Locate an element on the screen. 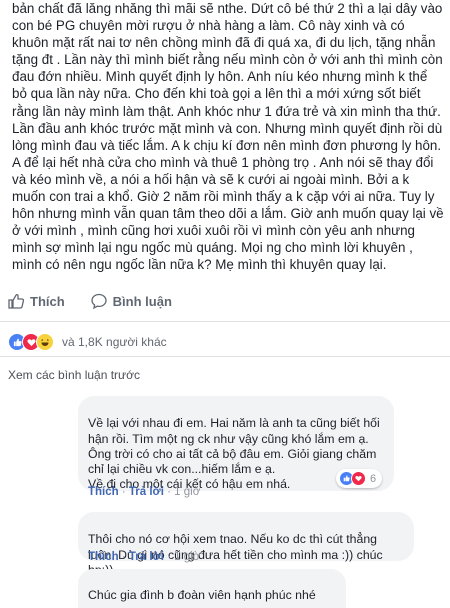  post-actions: Thích Bình luận is located at coordinates (103, 301).